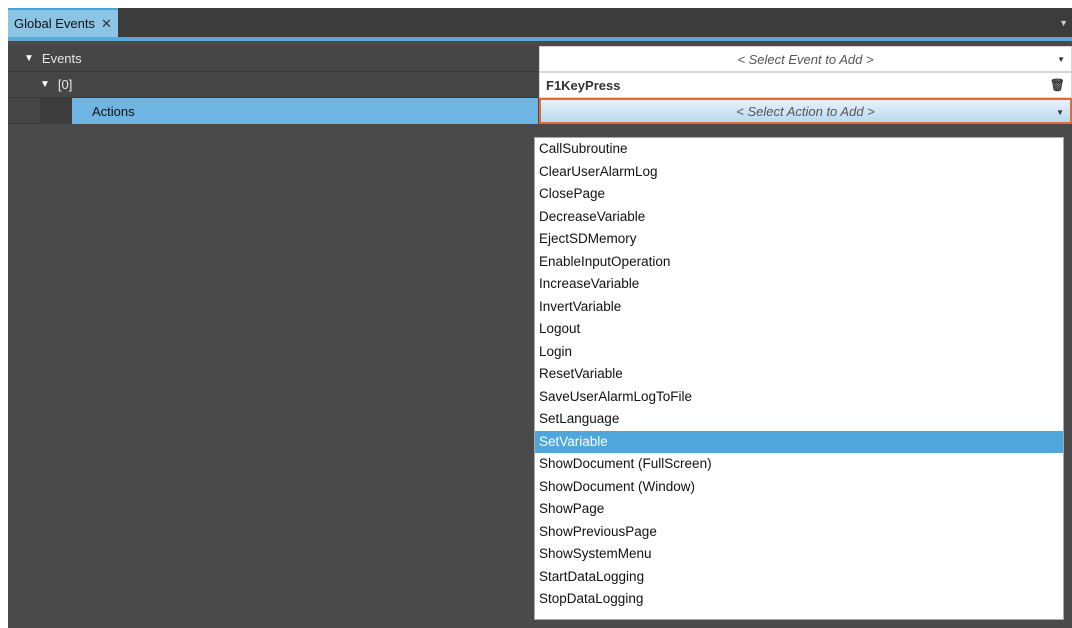 Image resolution: width=1072 pixels, height=628 pixels. I want to click on select-action-placeholder: < Select Action to Add >, so click(805, 111).